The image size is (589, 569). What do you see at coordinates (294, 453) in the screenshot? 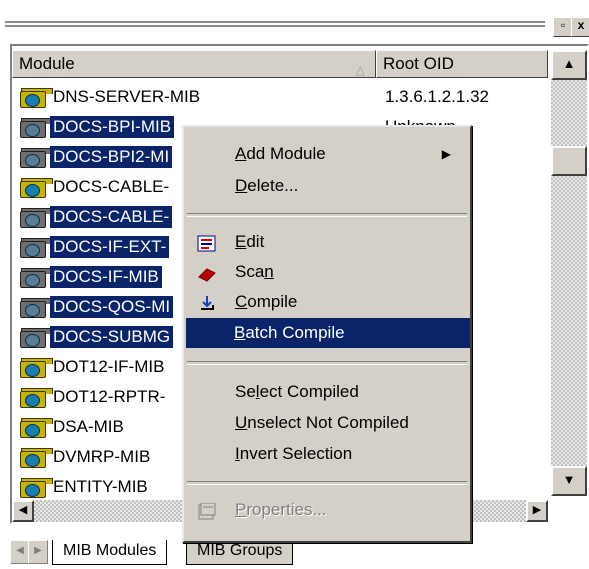
I see `menu-item-label: Invert Selection` at bounding box center [294, 453].